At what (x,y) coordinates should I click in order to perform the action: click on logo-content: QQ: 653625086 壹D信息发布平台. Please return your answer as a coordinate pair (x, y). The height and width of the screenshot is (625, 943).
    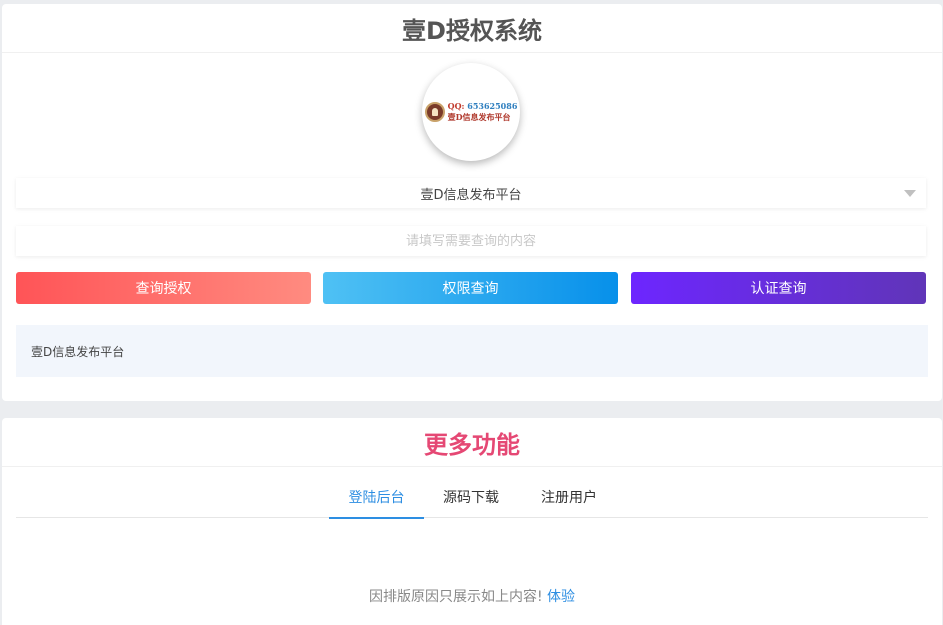
    Looking at the image, I should click on (471, 112).